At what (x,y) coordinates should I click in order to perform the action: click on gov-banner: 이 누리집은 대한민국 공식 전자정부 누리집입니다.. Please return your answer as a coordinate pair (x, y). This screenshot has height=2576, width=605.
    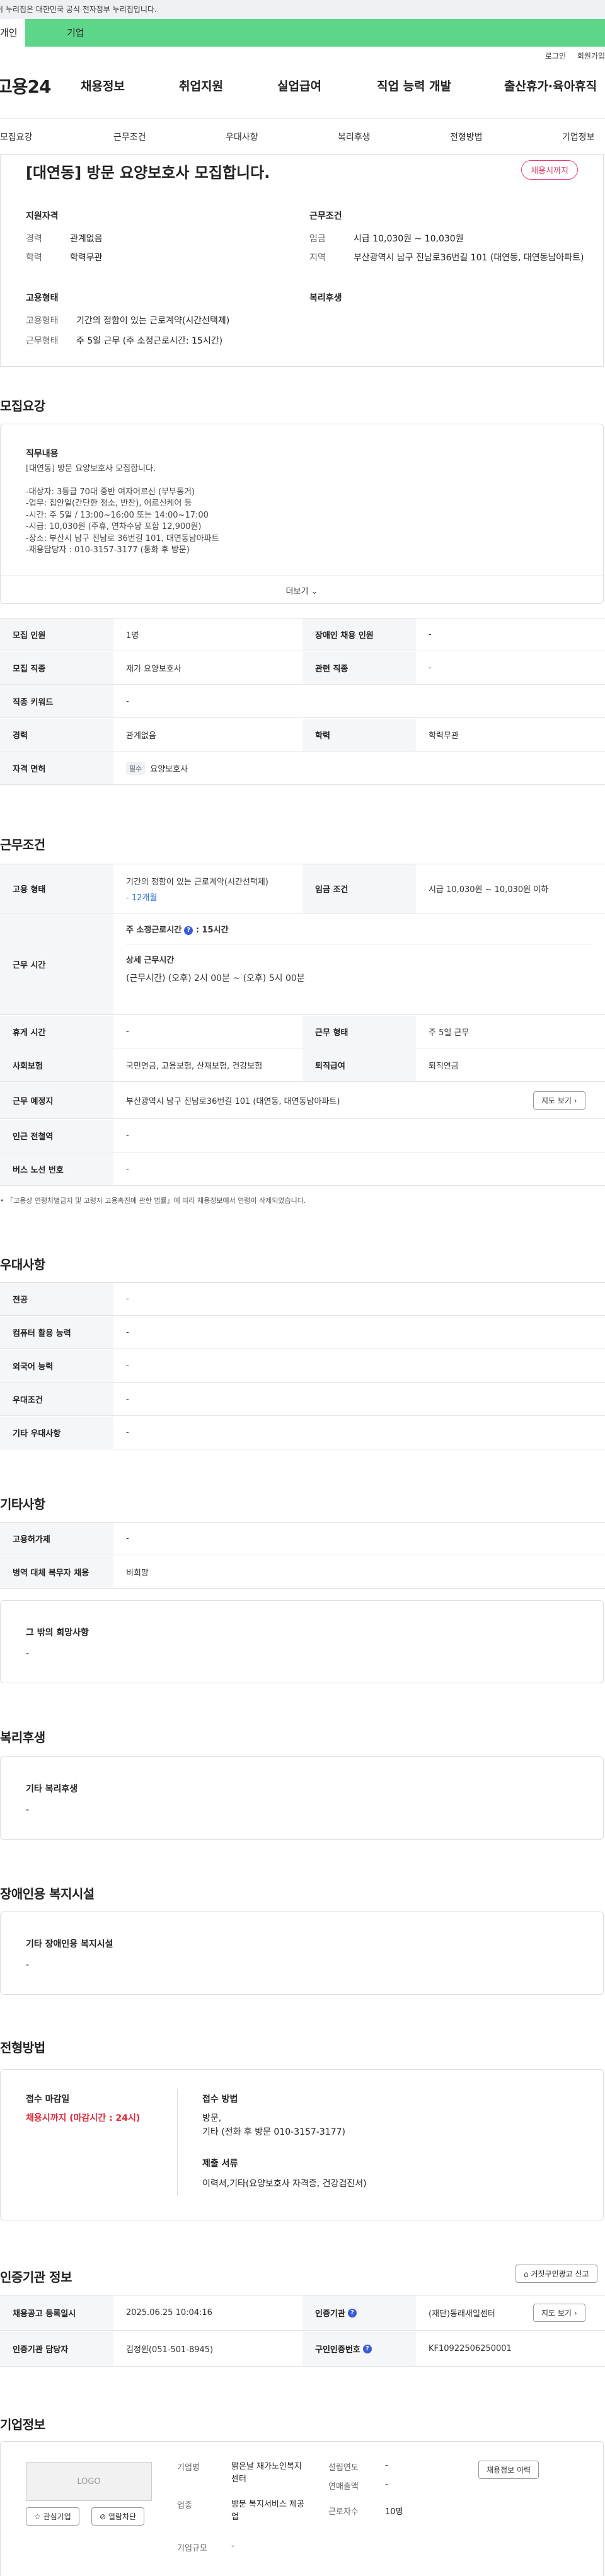
    Looking at the image, I should click on (302, 9).